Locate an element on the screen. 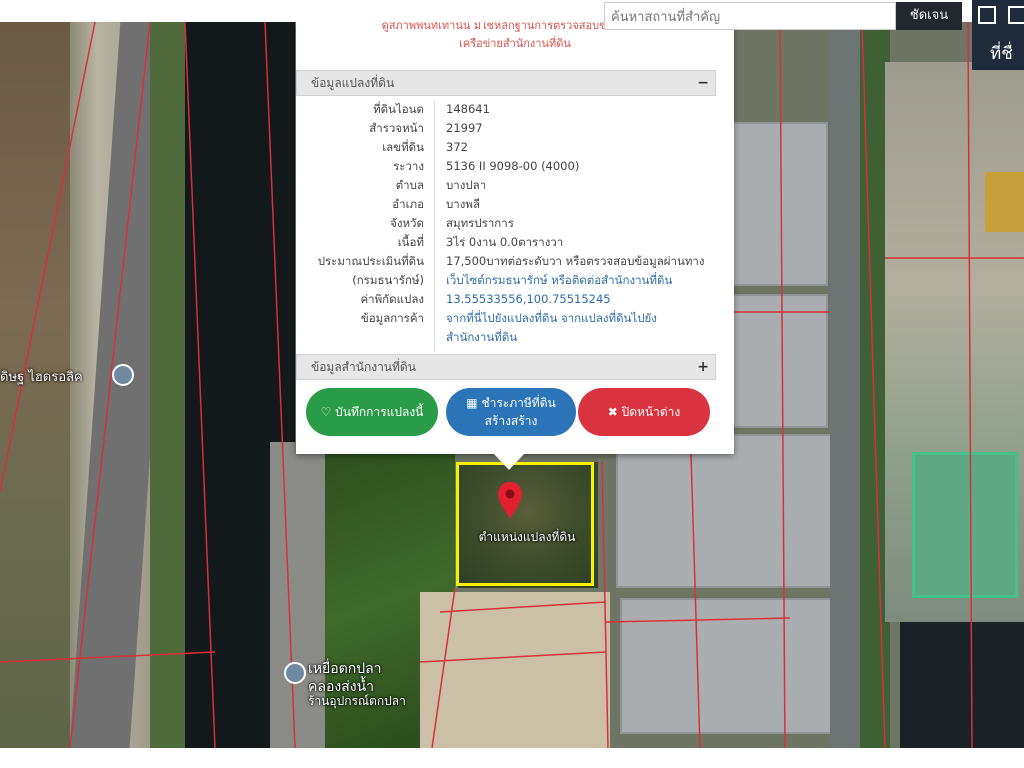  detail-key: (กรมธนารักษ์) is located at coordinates (388, 280).